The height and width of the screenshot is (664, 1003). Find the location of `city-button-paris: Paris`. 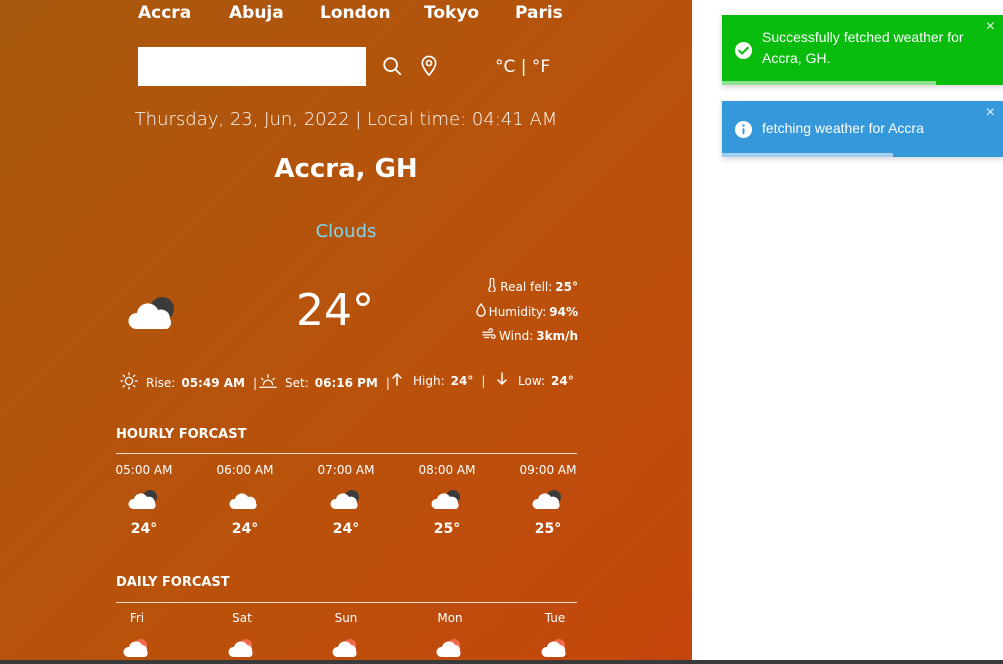

city-button-paris: Paris is located at coordinates (539, 13).